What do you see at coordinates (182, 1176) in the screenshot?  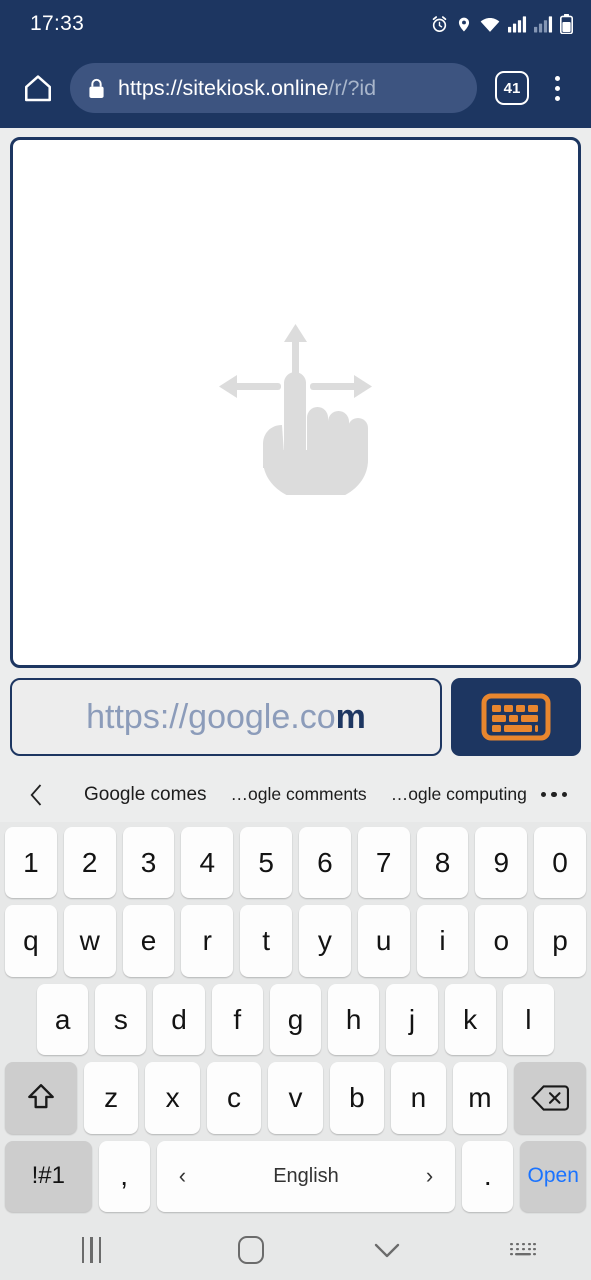 I see `chevron-left-icon: ‹` at bounding box center [182, 1176].